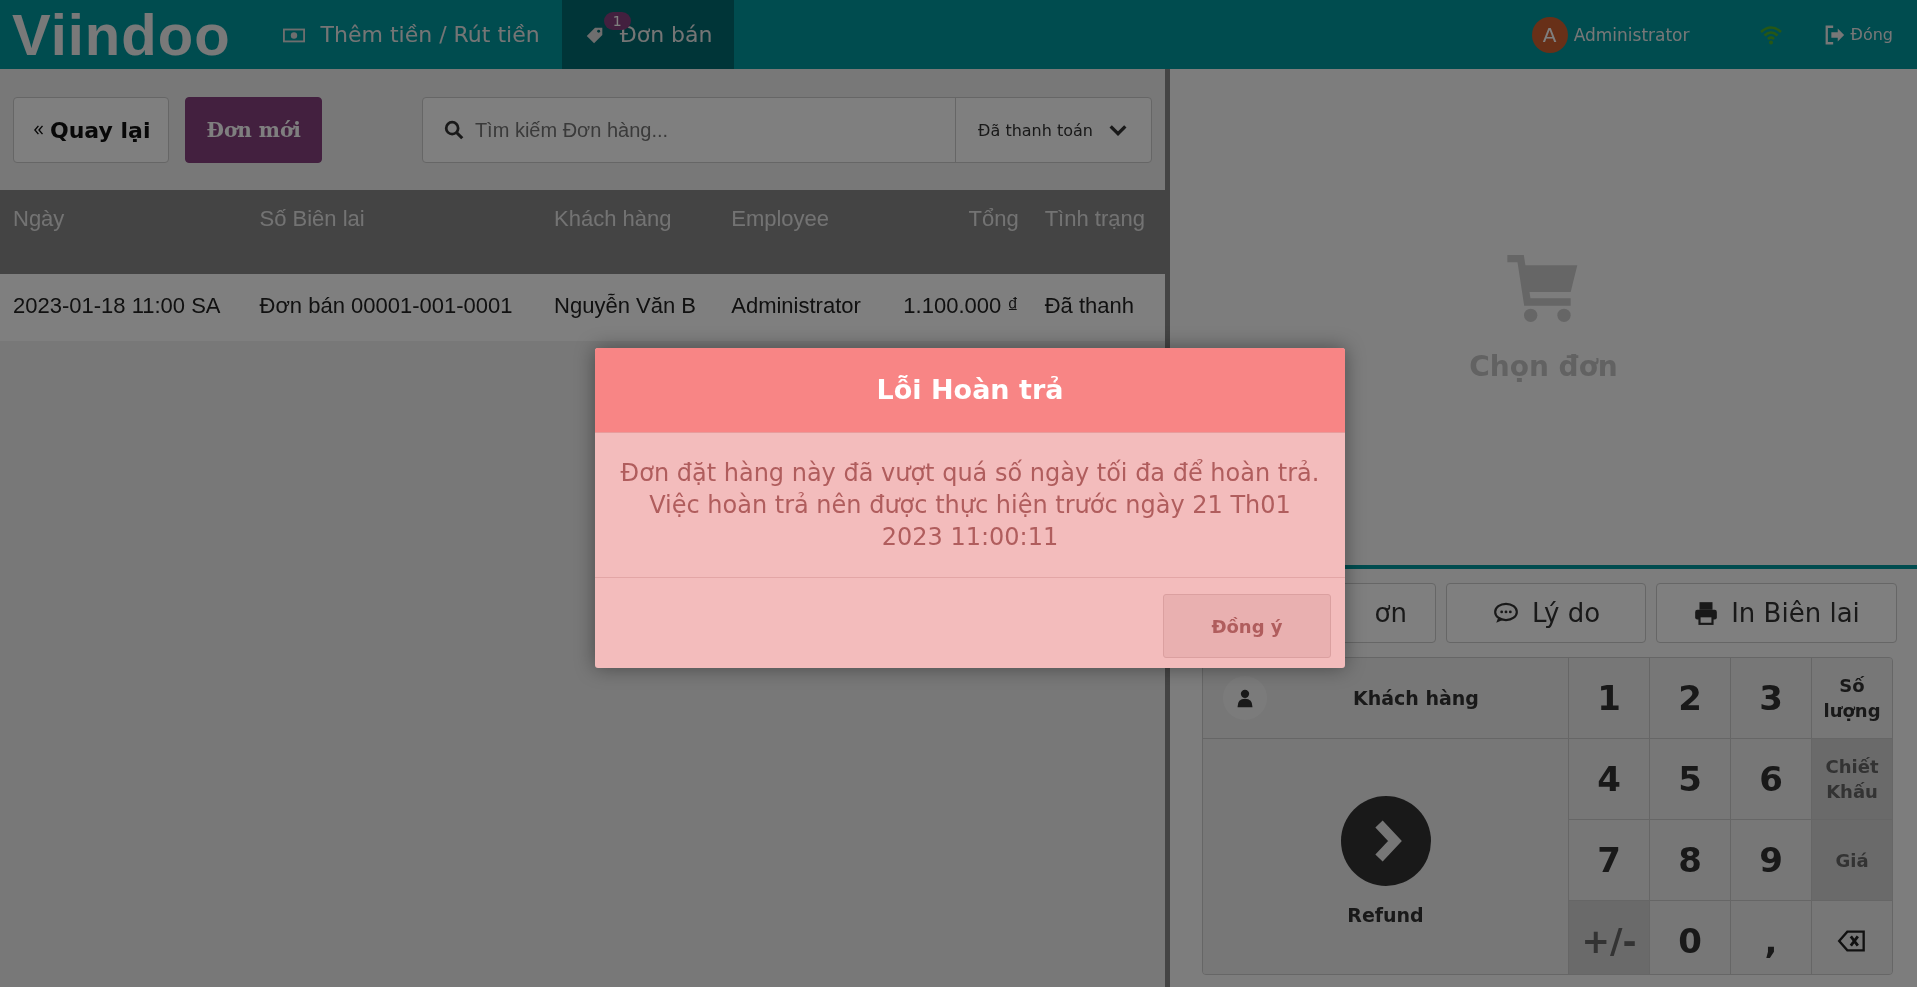 The image size is (1917, 987). Describe the element at coordinates (1689, 698) in the screenshot. I see `numpad-key: 2` at that location.